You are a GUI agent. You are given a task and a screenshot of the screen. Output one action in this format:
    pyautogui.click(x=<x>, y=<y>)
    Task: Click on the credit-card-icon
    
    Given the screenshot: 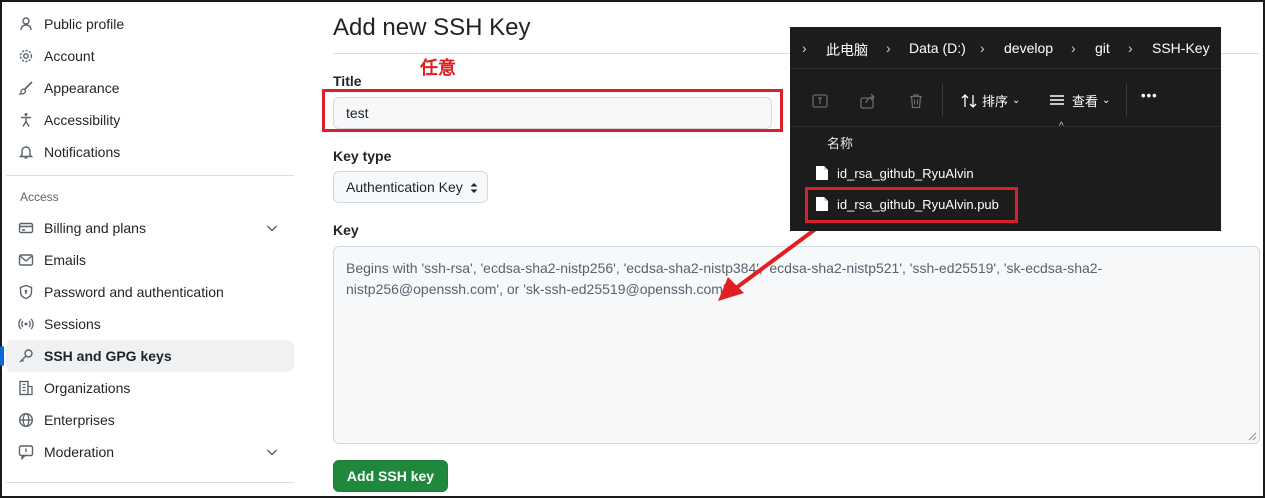 What is the action you would take?
    pyautogui.click(x=26, y=228)
    